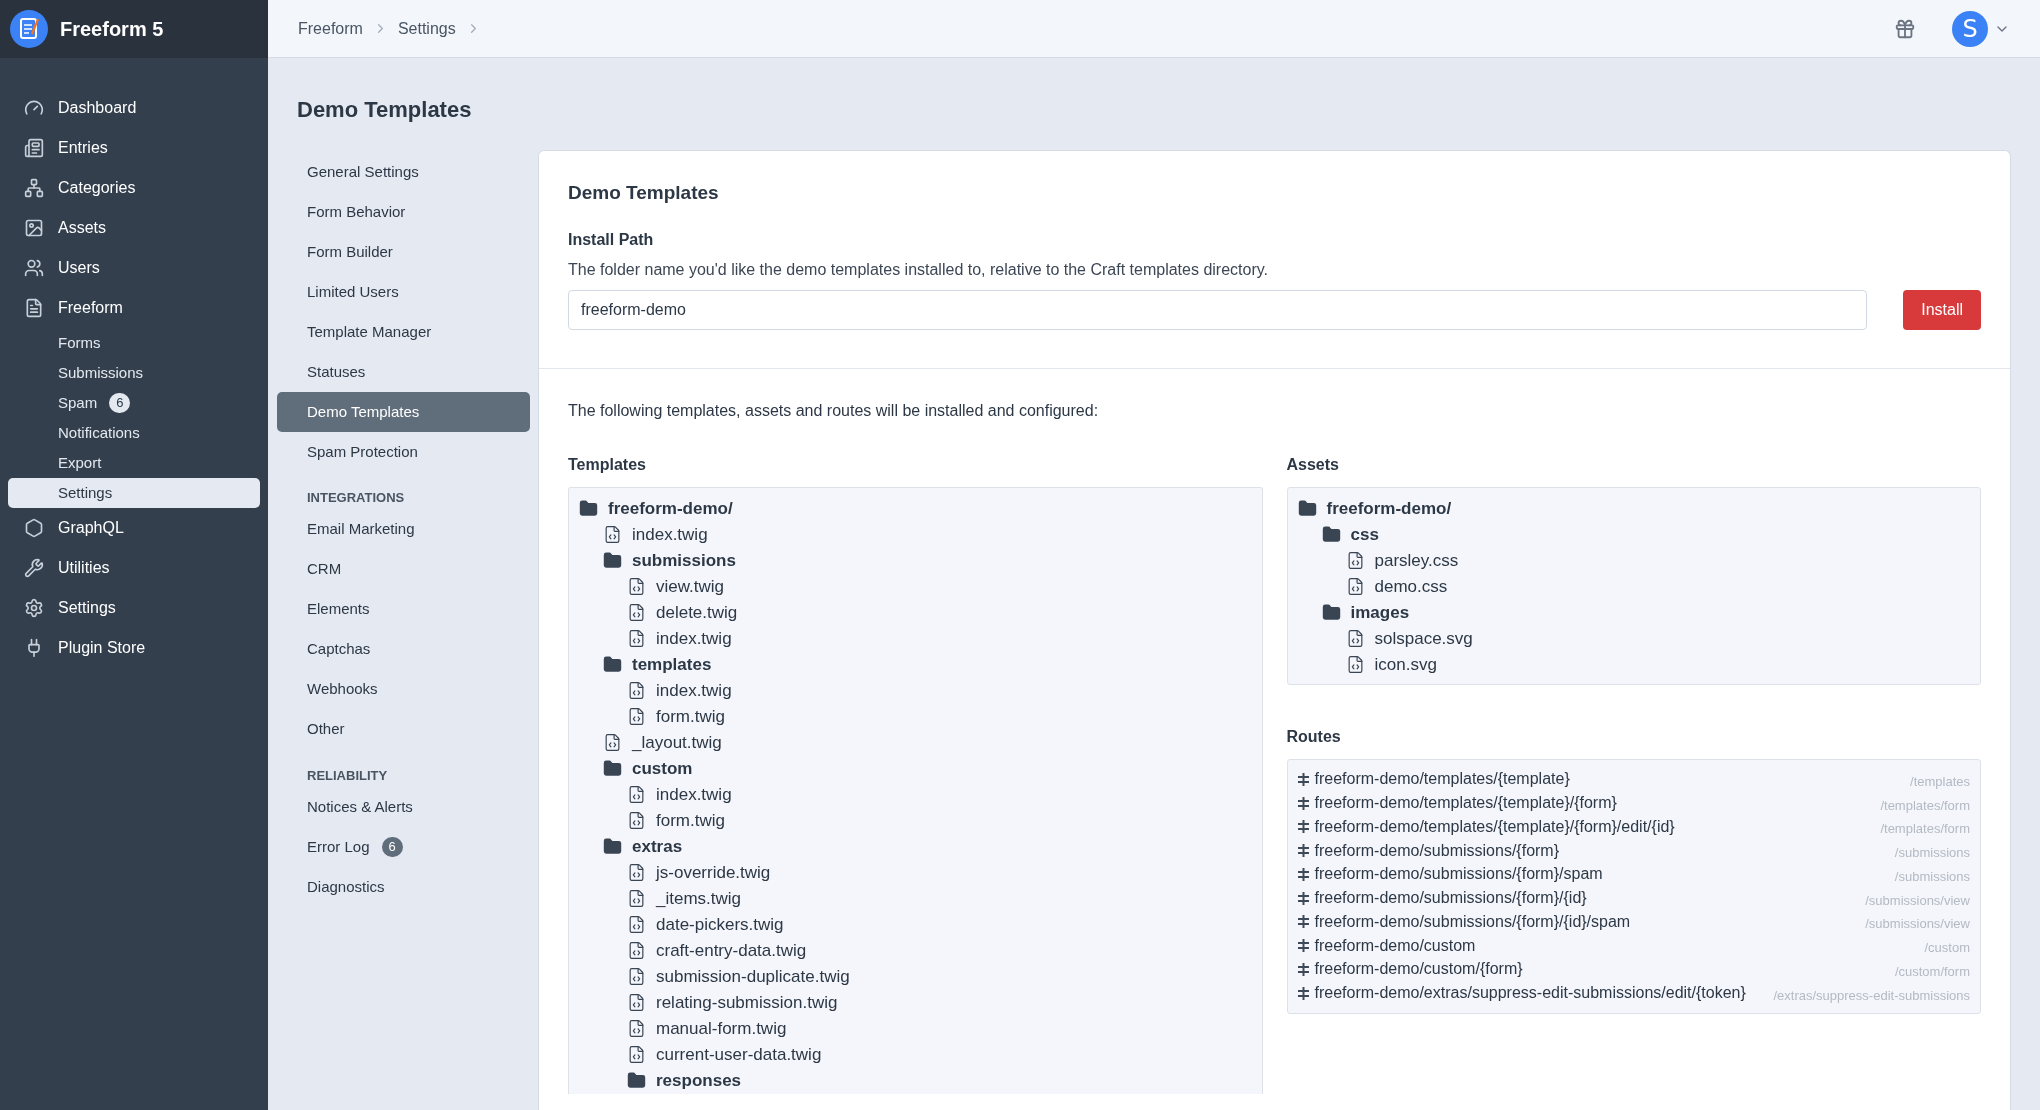 Image resolution: width=2040 pixels, height=1110 pixels. Describe the element at coordinates (677, 742) in the screenshot. I see `file-name: _layout.twig` at that location.